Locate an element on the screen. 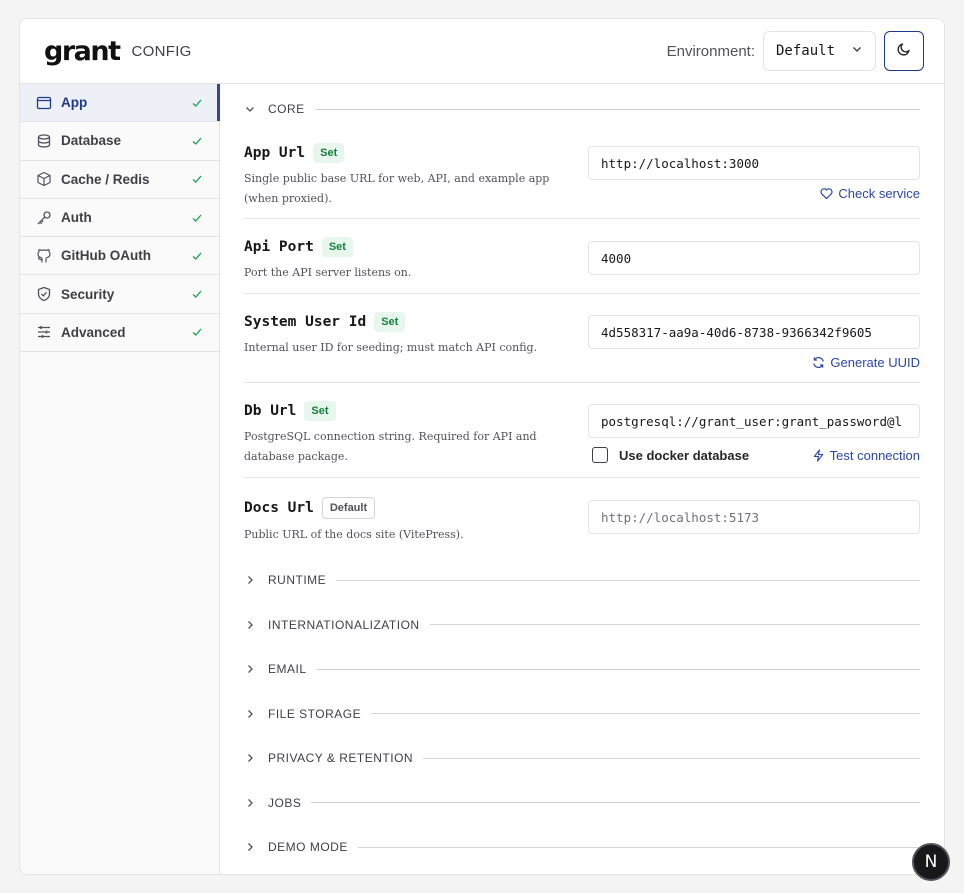  environment-select: Default is located at coordinates (819, 51).